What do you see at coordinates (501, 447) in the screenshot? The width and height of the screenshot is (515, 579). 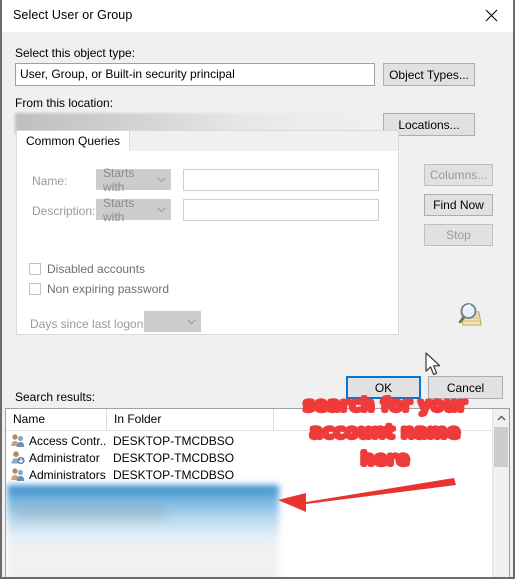 I see `scrollbar-thumb` at bounding box center [501, 447].